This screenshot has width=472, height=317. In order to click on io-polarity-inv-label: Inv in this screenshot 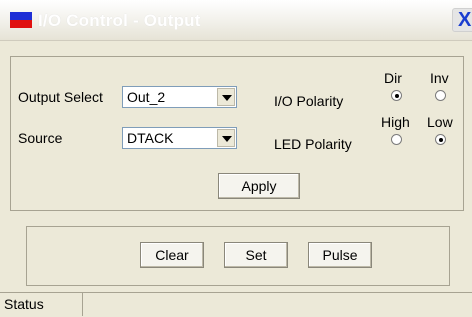, I will do `click(439, 78)`.